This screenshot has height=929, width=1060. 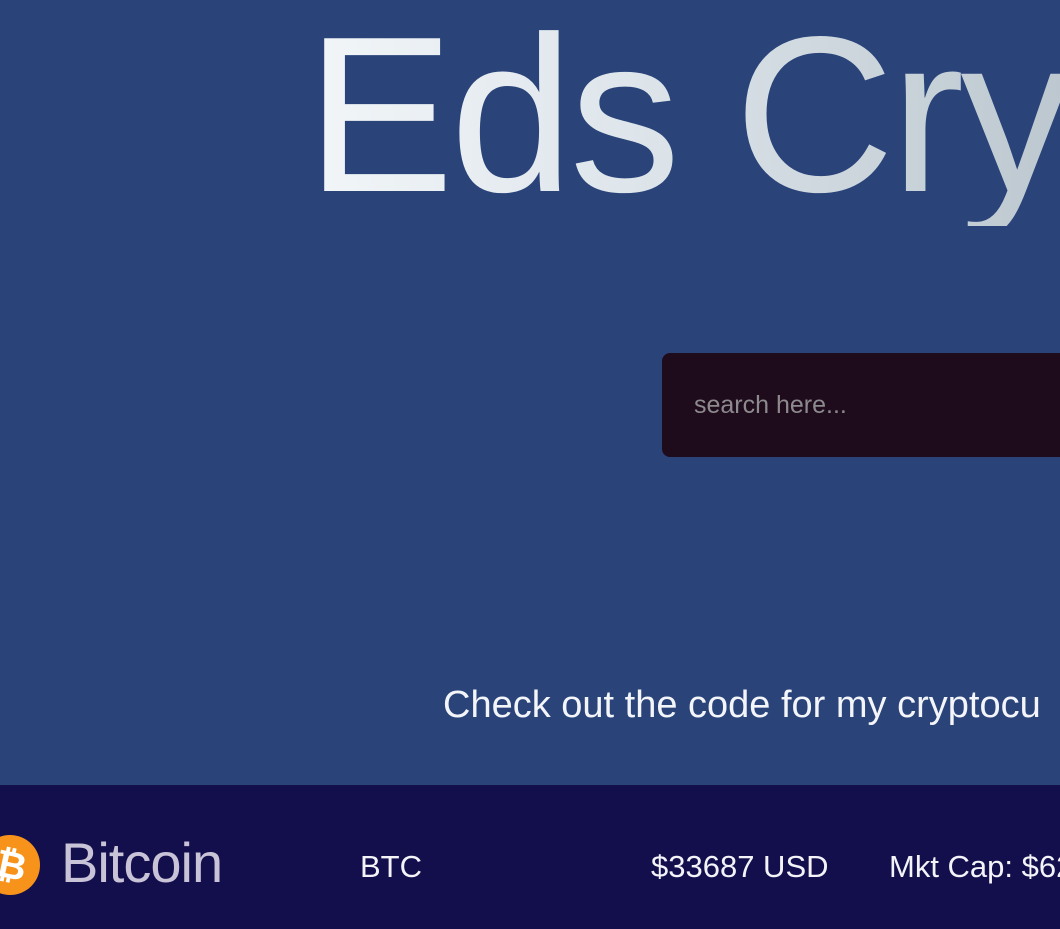 I want to click on search-input, so click(x=861, y=405).